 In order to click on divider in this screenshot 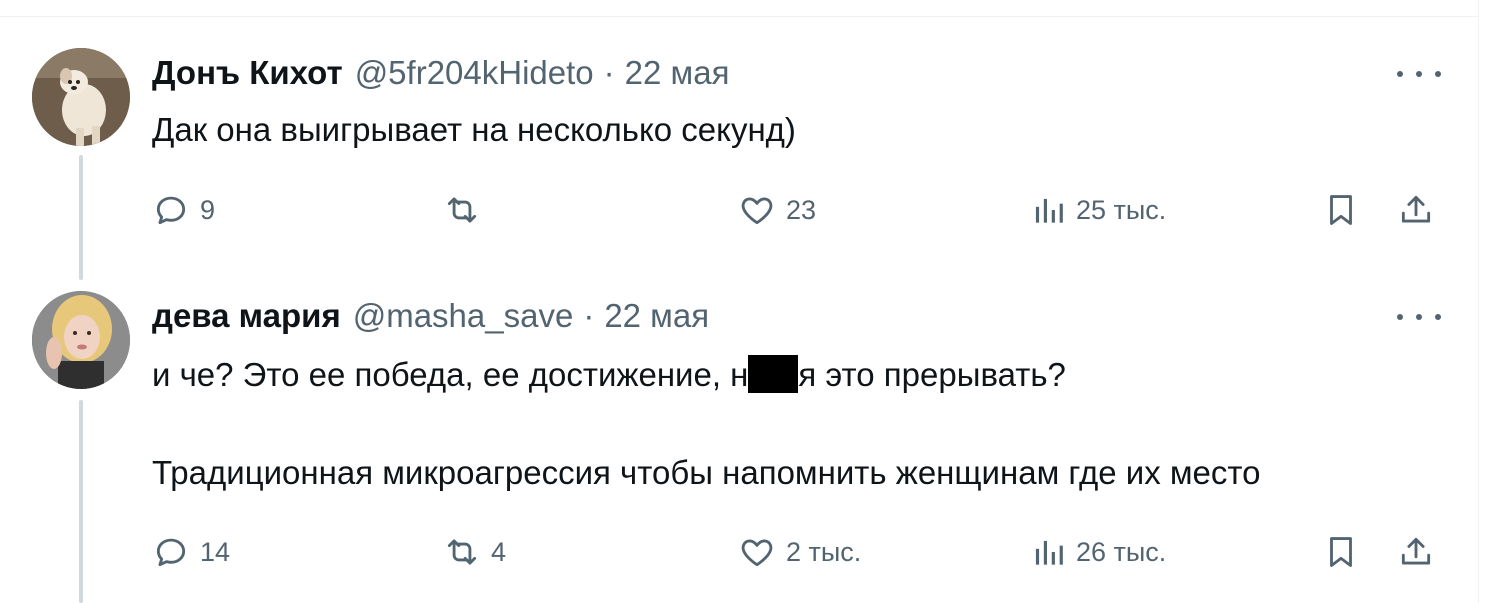, I will do `click(739, 16)`.